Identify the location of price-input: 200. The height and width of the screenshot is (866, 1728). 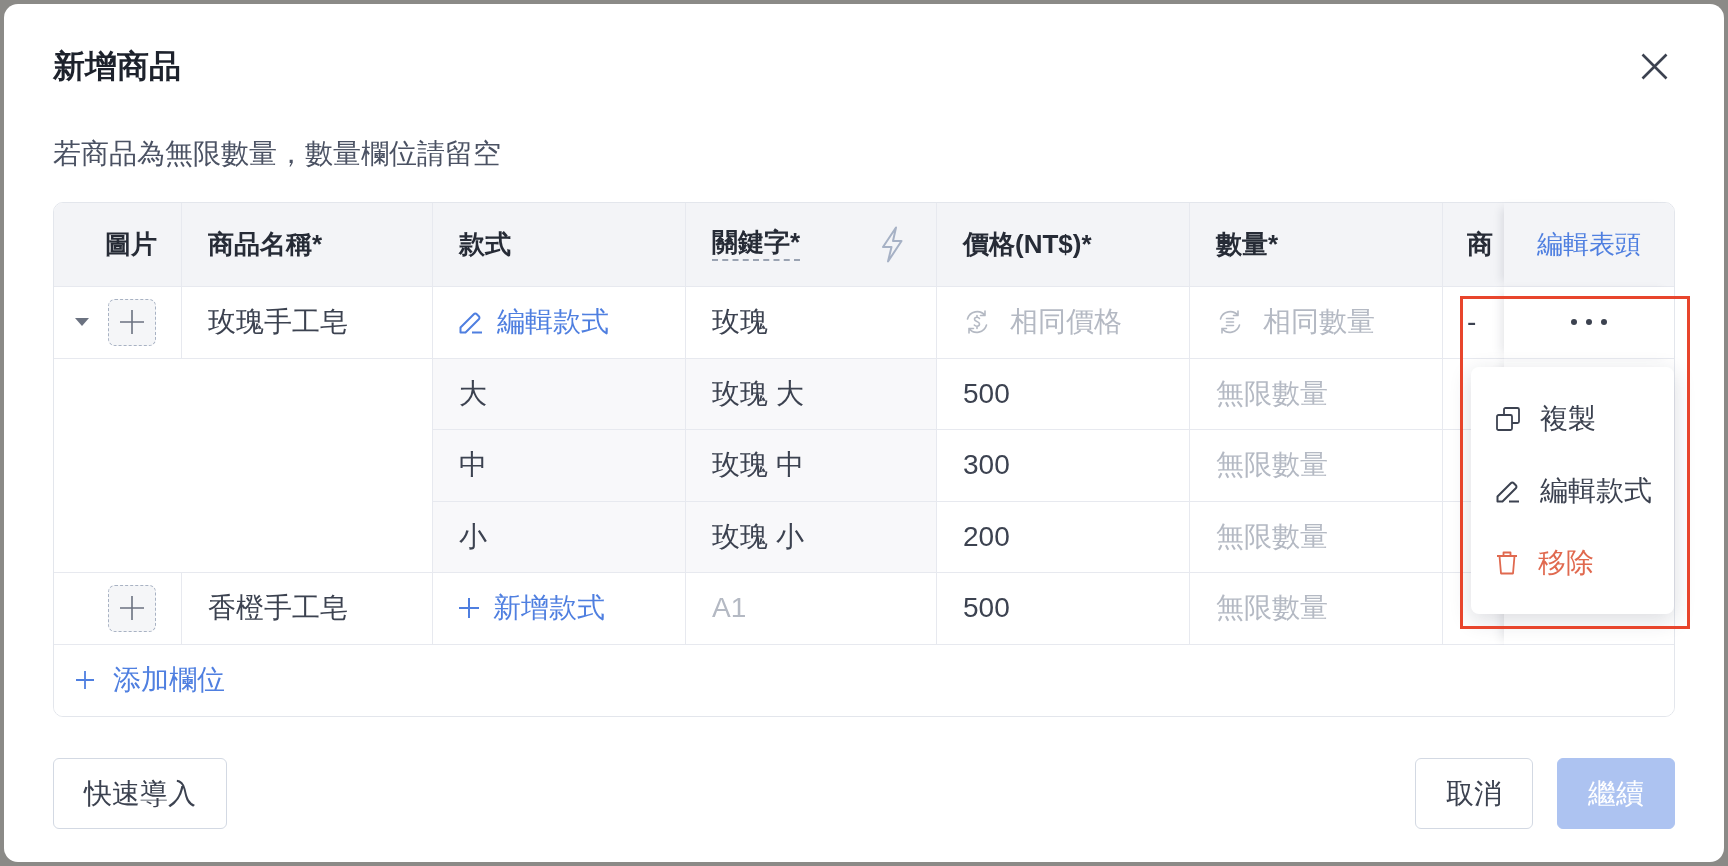
(1063, 537).